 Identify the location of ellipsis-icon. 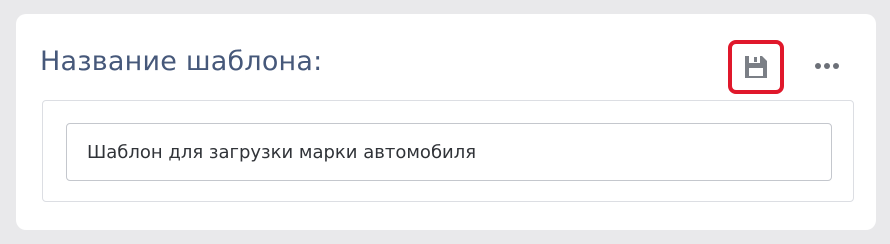
(827, 66).